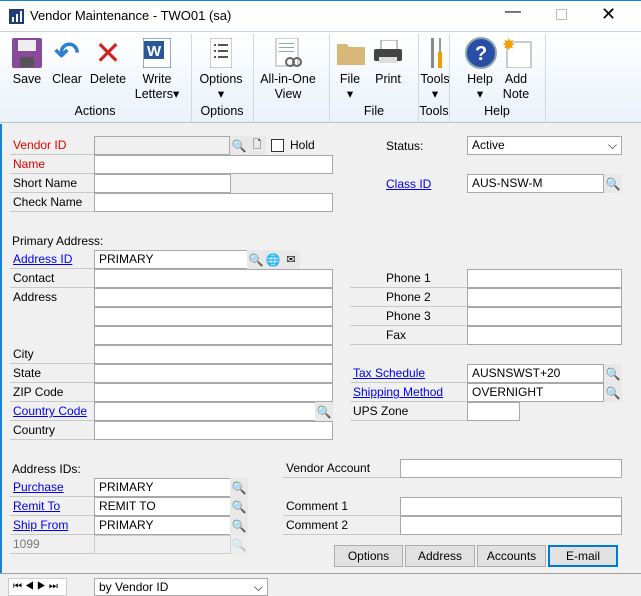 The height and width of the screenshot is (596, 641). What do you see at coordinates (511, 468) in the screenshot?
I see `vendor-account-field` at bounding box center [511, 468].